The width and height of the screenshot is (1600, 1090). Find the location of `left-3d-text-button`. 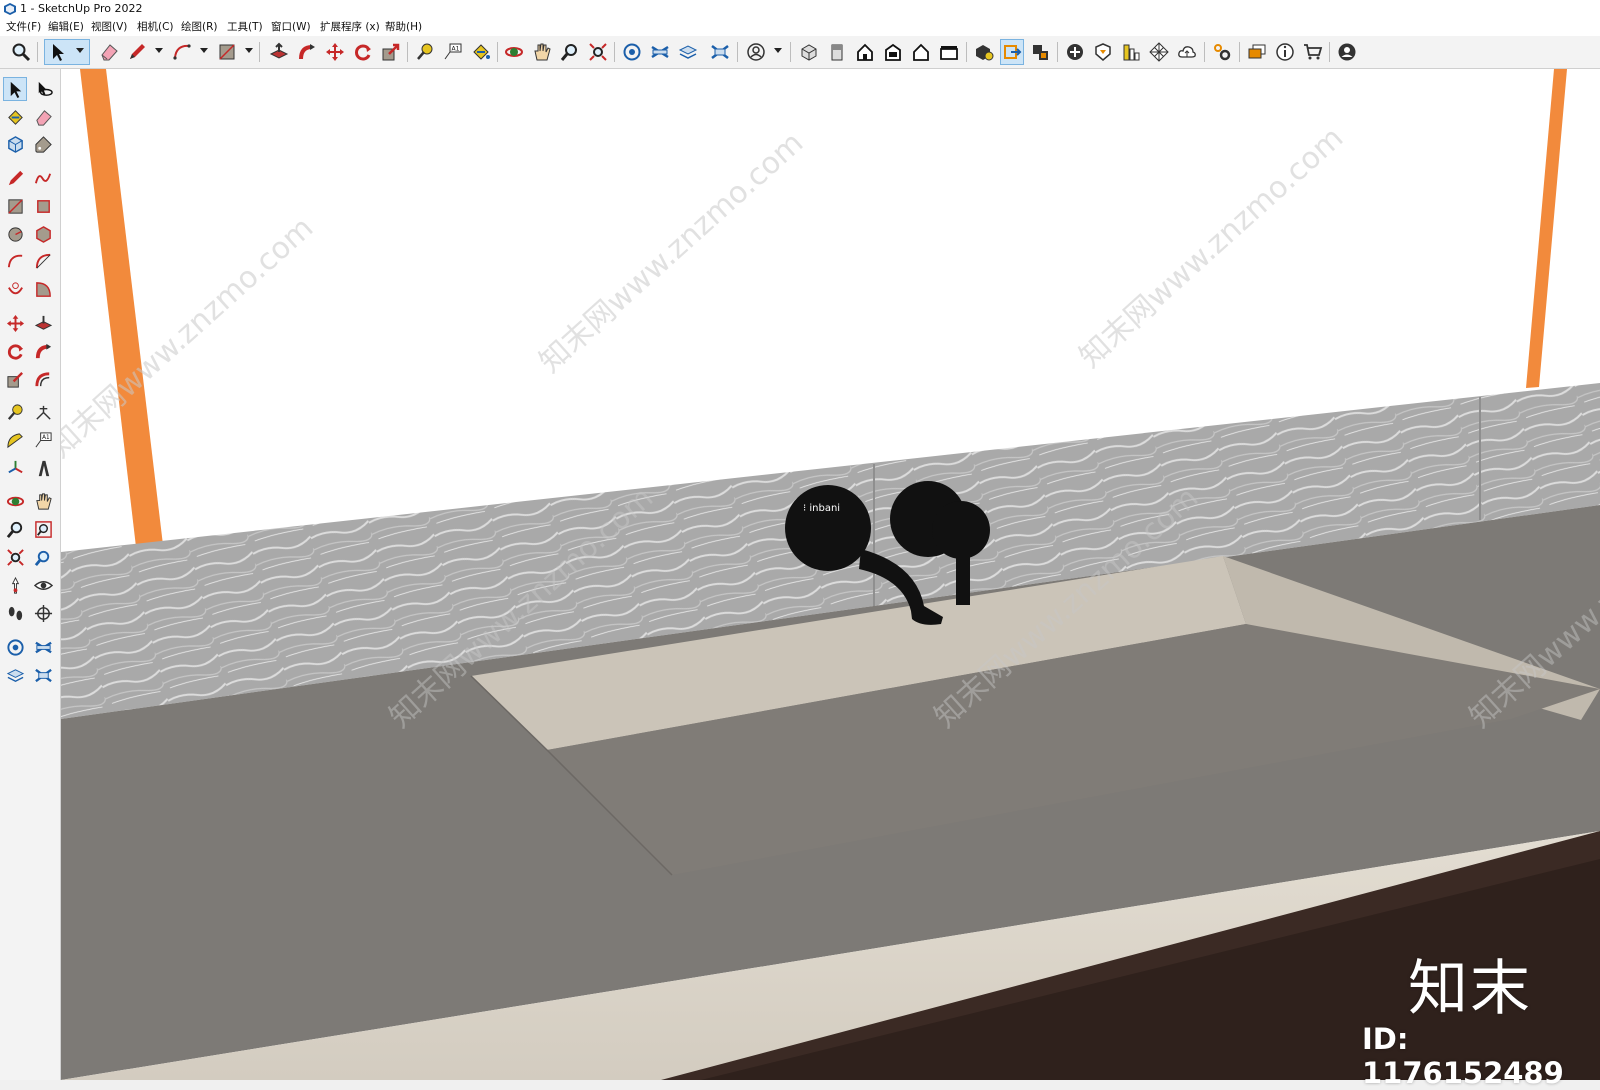

left-3d-text-button is located at coordinates (43, 468).